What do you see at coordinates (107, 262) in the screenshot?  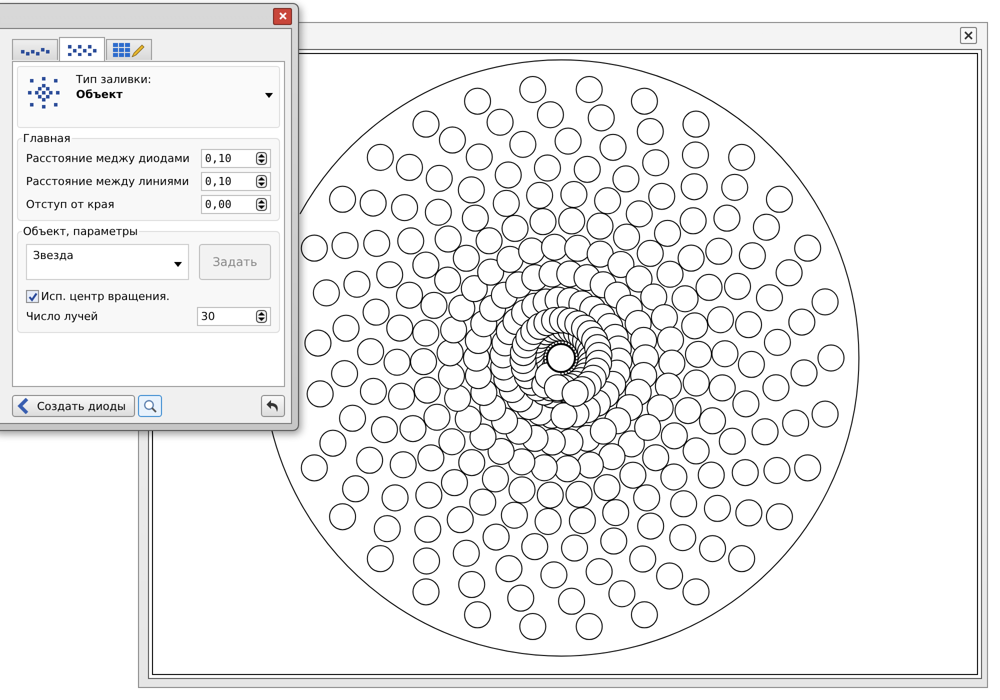 I see `shape-dropdown: Звезда` at bounding box center [107, 262].